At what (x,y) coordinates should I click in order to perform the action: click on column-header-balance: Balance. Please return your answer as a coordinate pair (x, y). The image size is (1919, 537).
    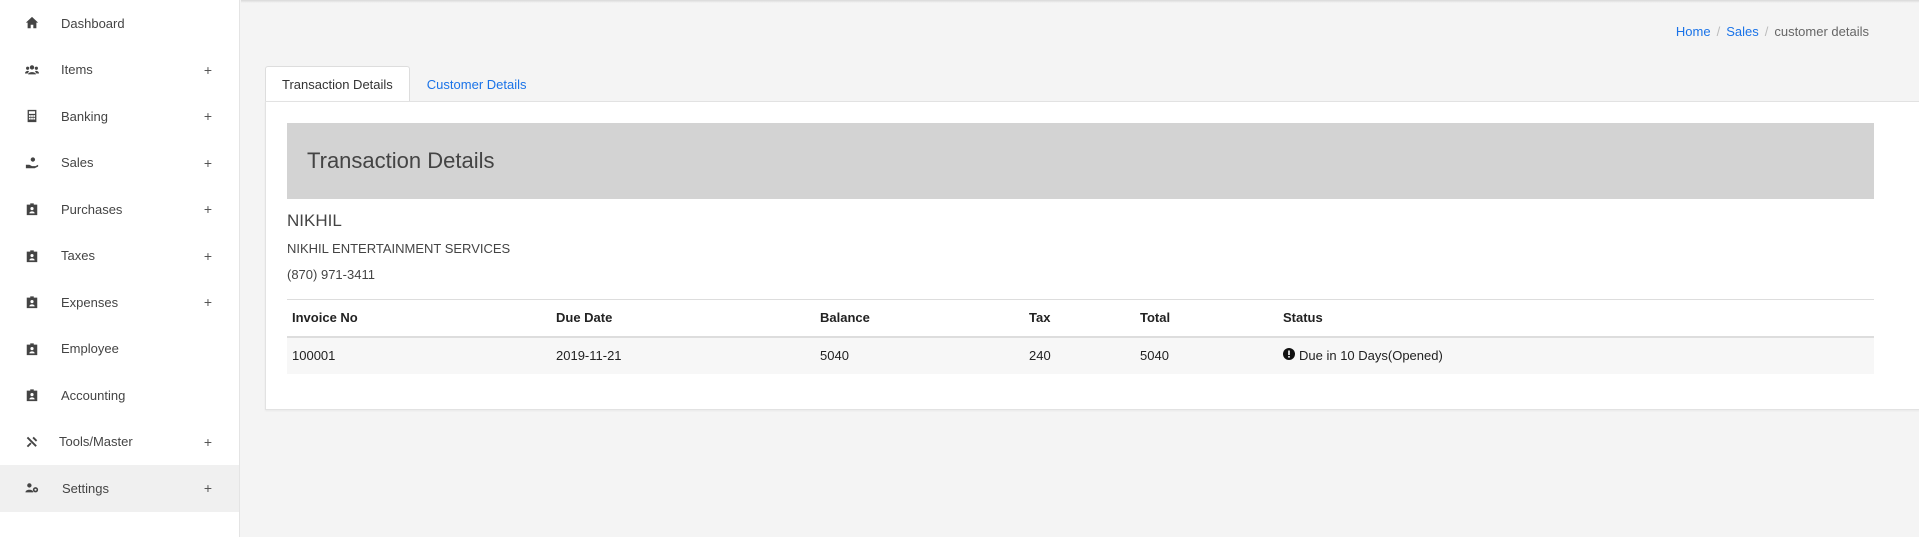
    Looking at the image, I should click on (919, 318).